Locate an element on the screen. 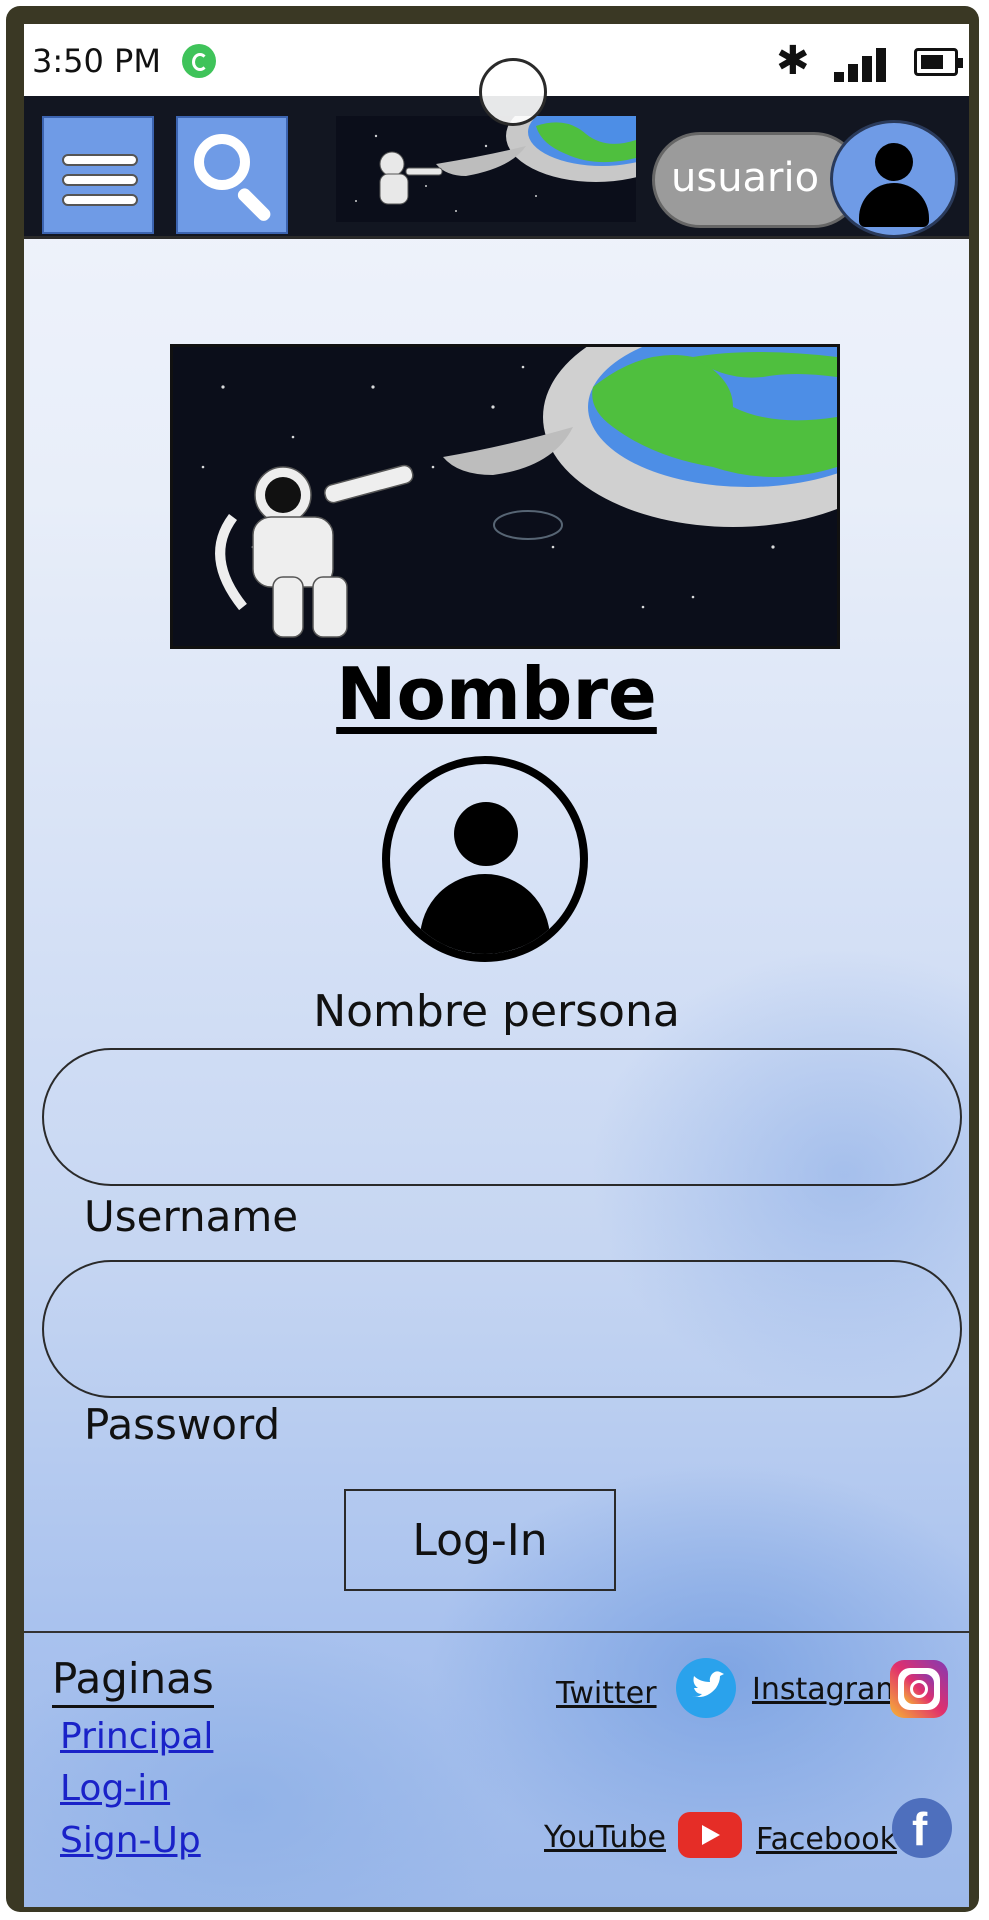 The image size is (989, 1920). username-label: Username is located at coordinates (191, 1216).